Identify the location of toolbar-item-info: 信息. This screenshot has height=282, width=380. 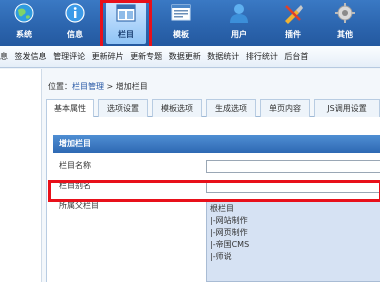
(75, 23).